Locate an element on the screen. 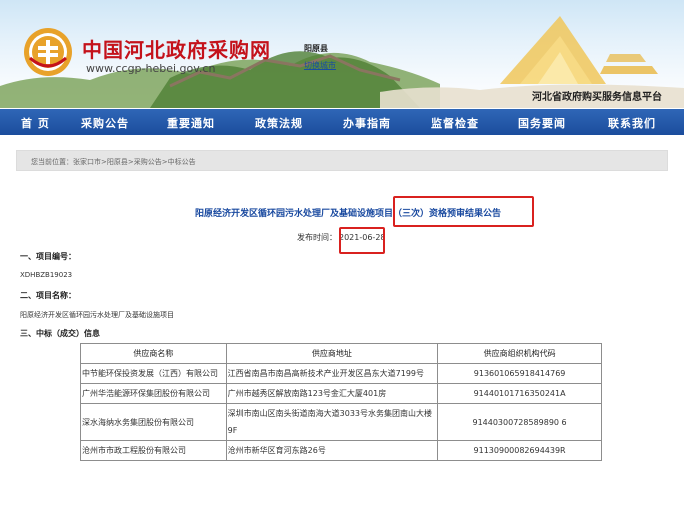 The height and width of the screenshot is (513, 684). supplier-name-cell: 广州华浩能源环保集团股份有限公司 is located at coordinates (153, 393).